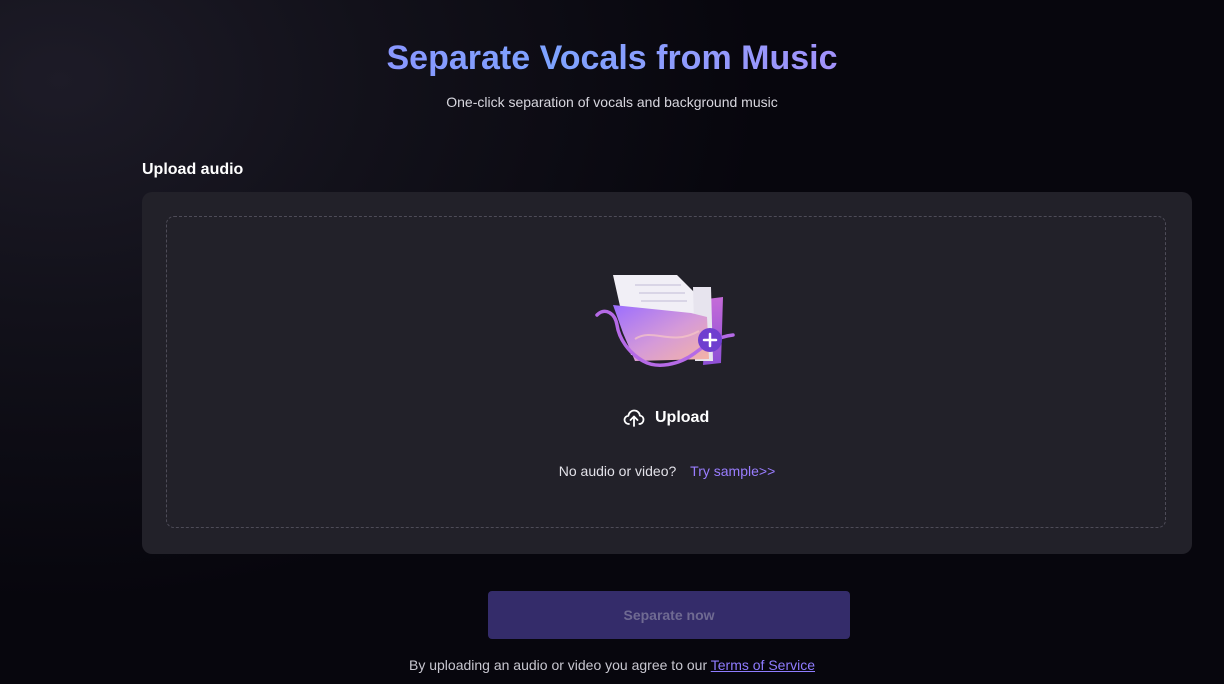 This screenshot has height=684, width=1224. What do you see at coordinates (612, 58) in the screenshot?
I see `page-title: Separate Vocals from Music` at bounding box center [612, 58].